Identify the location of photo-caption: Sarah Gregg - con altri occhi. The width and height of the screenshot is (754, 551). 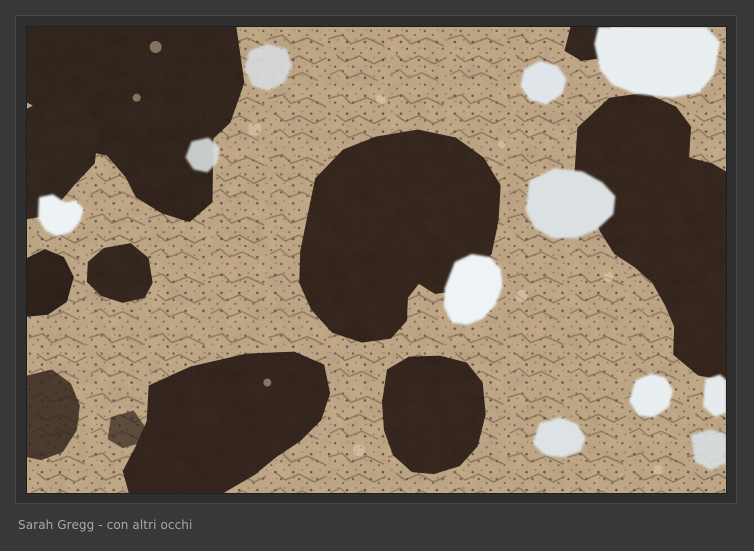
(105, 525).